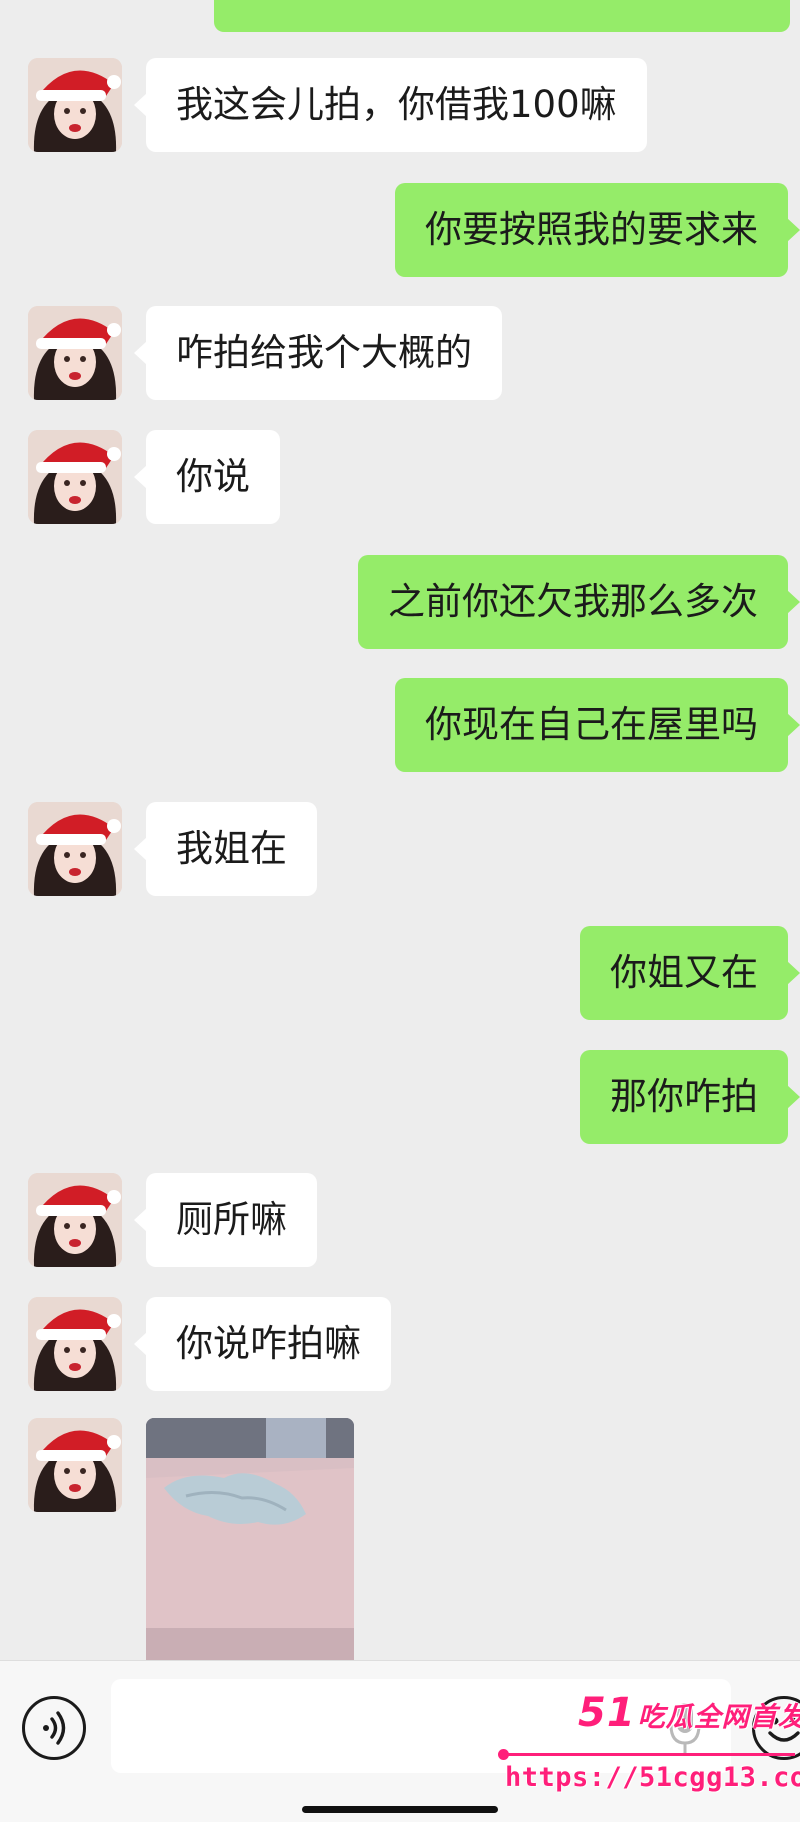  What do you see at coordinates (690, 1097) in the screenshot?
I see `outgoing-message: 那你咋拍` at bounding box center [690, 1097].